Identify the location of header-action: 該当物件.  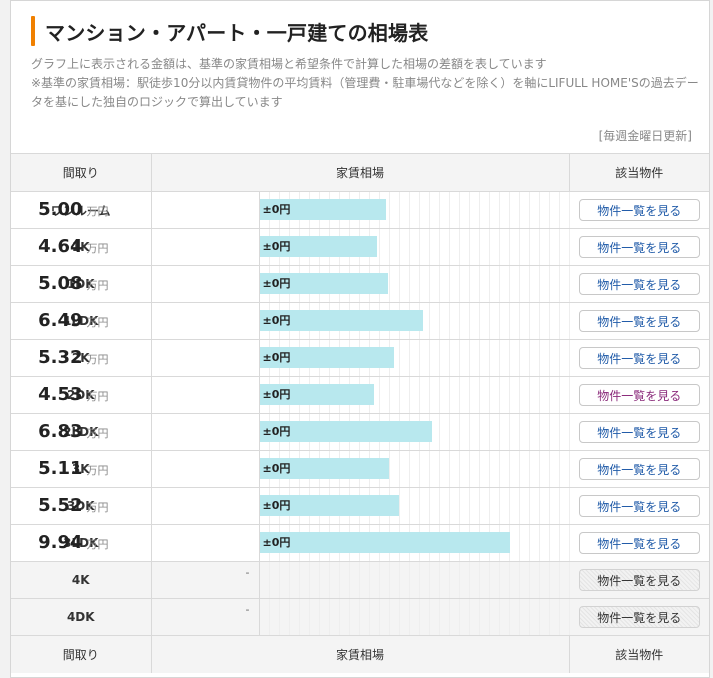
(639, 172).